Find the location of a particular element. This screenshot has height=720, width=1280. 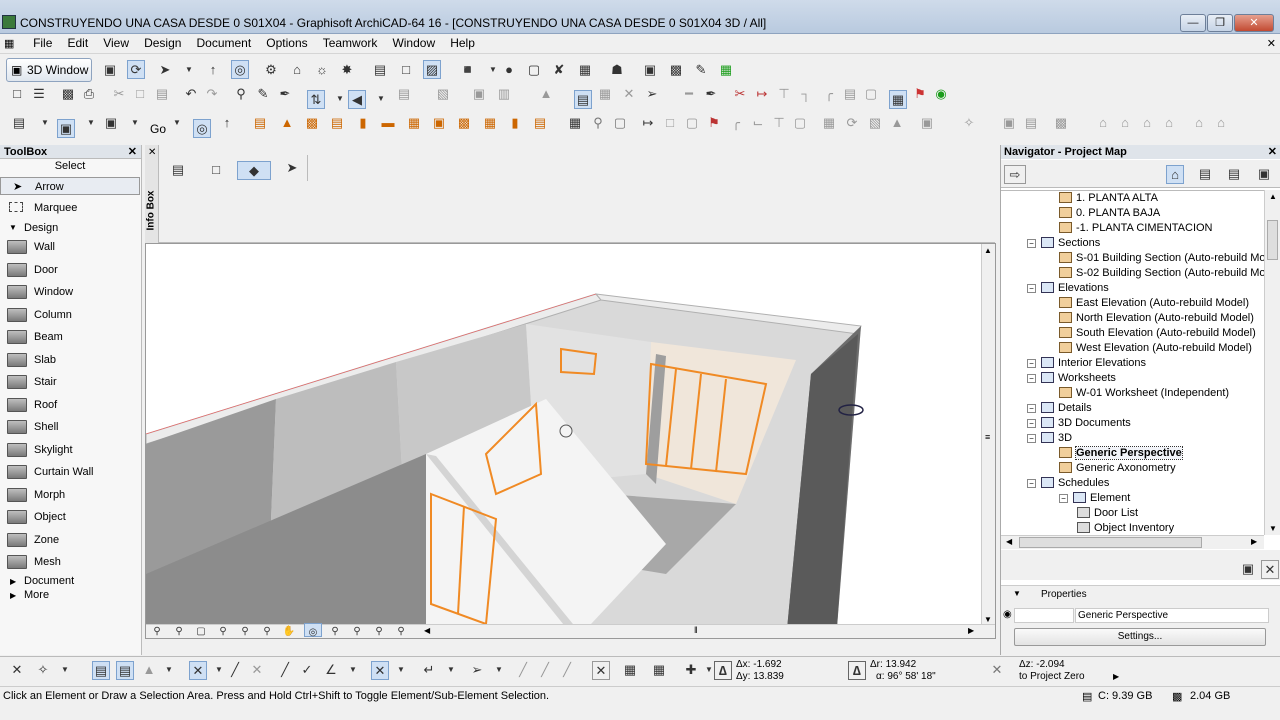

suspend-groups-icon: ◀ is located at coordinates (357, 99).